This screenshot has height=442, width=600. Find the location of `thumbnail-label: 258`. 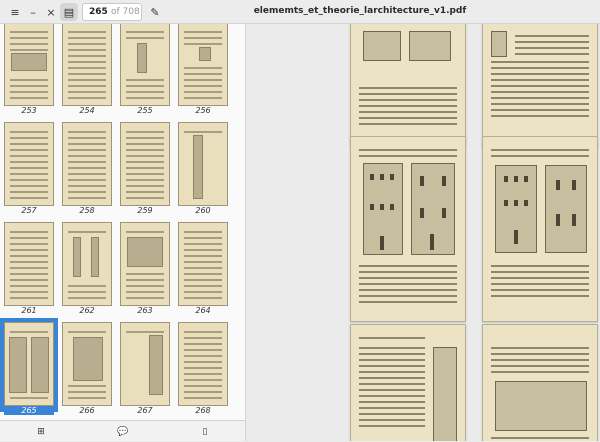

thumbnail-label: 258 is located at coordinates (87, 210).